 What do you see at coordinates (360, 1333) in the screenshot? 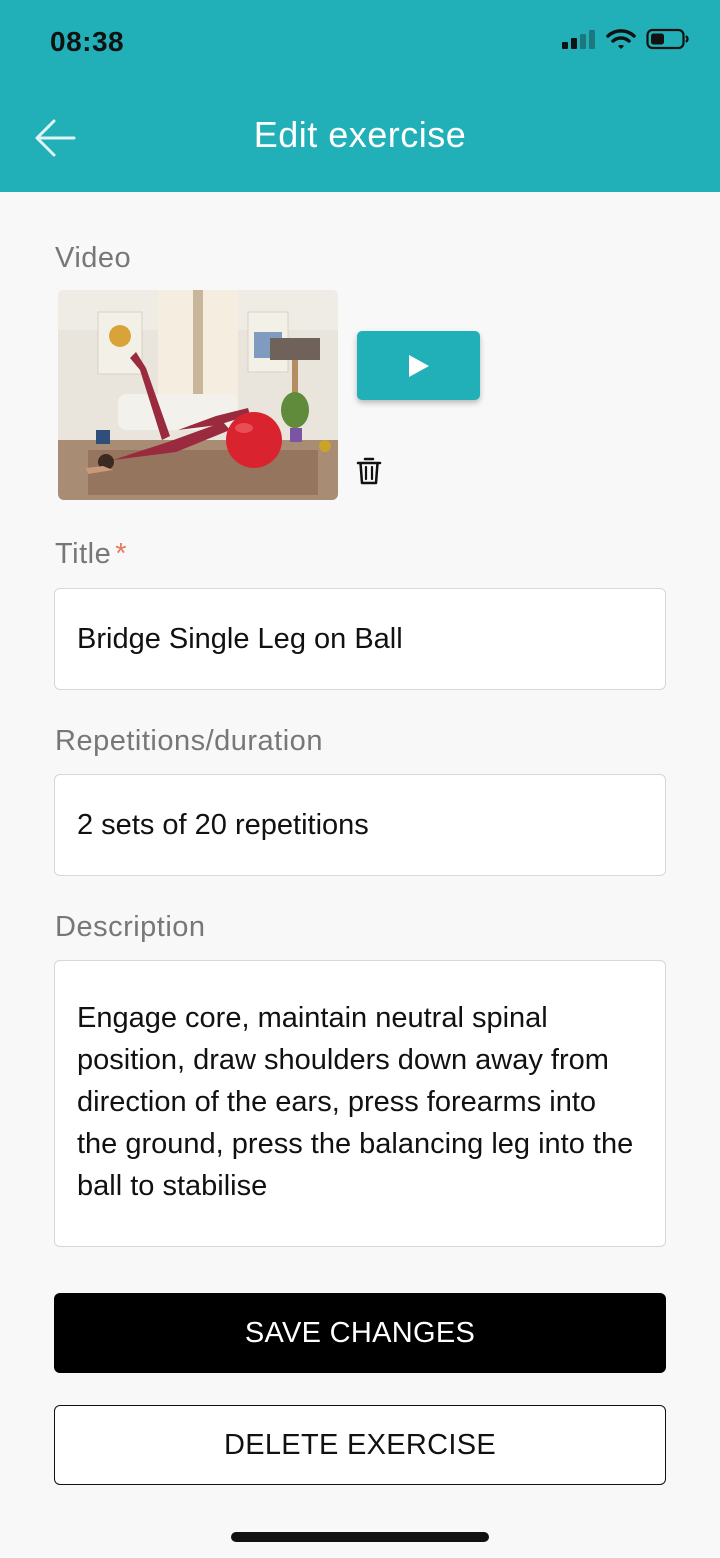
I see `save-changes-button: SAVE CHANGES` at bounding box center [360, 1333].